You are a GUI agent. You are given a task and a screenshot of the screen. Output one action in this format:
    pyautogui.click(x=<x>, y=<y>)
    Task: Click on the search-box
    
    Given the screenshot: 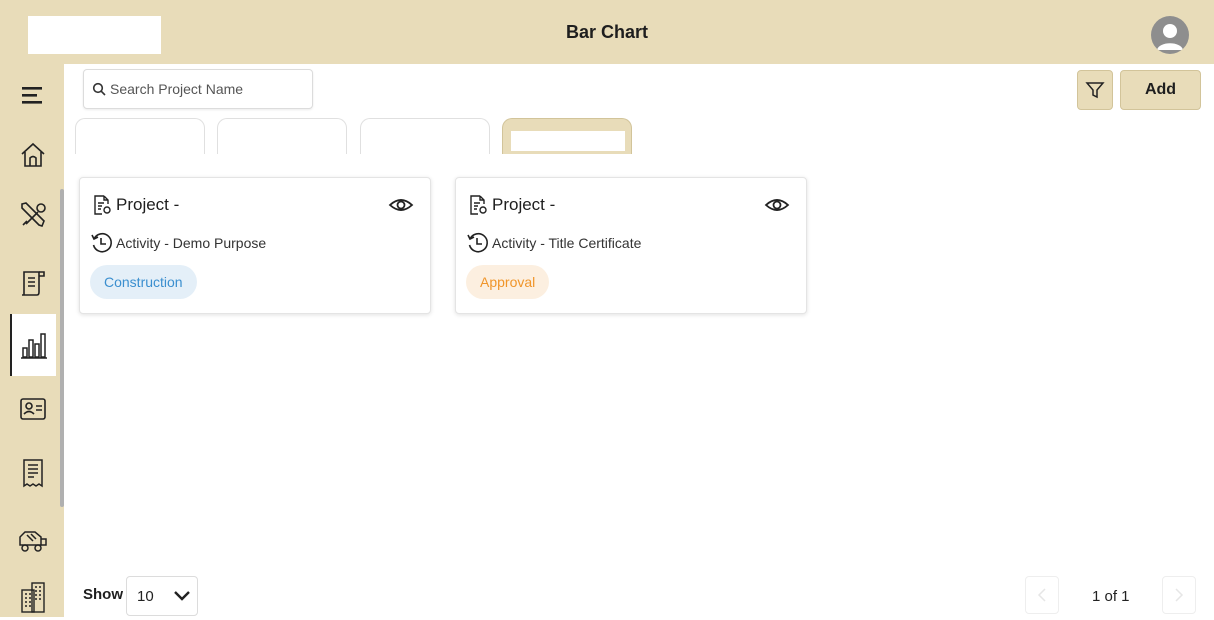 What is the action you would take?
    pyautogui.click(x=198, y=89)
    